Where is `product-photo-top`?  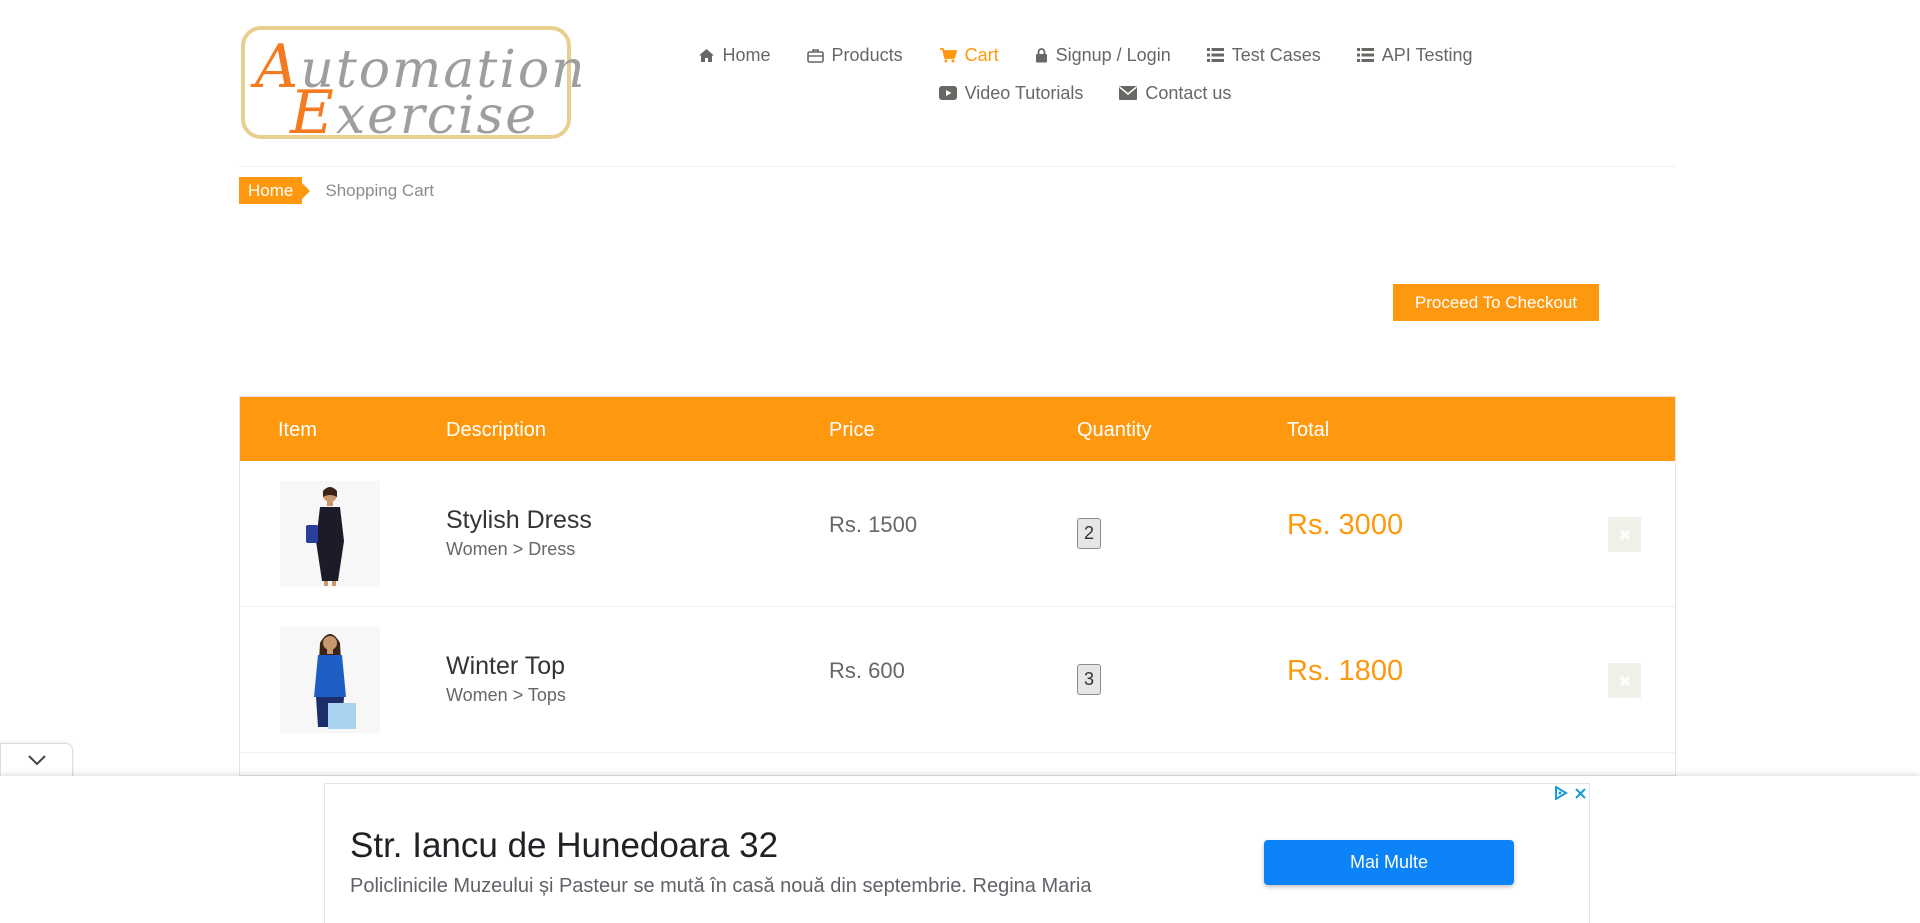 product-photo-top is located at coordinates (330, 680).